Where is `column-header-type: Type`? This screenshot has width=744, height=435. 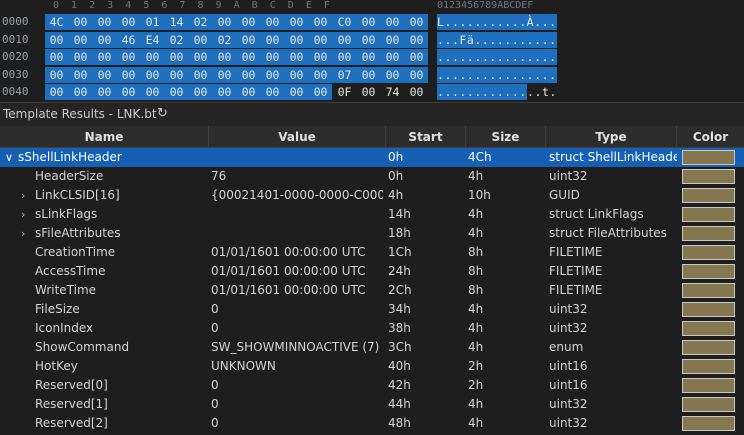 column-header-type: Type is located at coordinates (611, 137).